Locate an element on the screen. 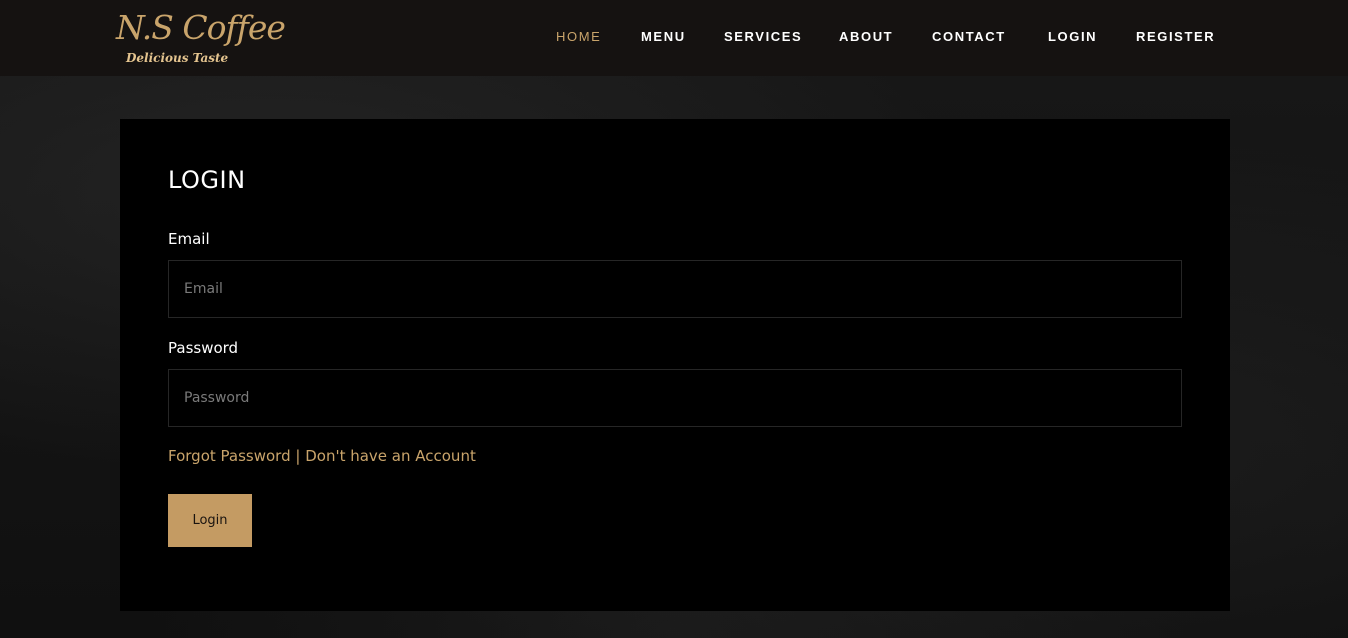  nav-item-services: SERVICES is located at coordinates (763, 37).